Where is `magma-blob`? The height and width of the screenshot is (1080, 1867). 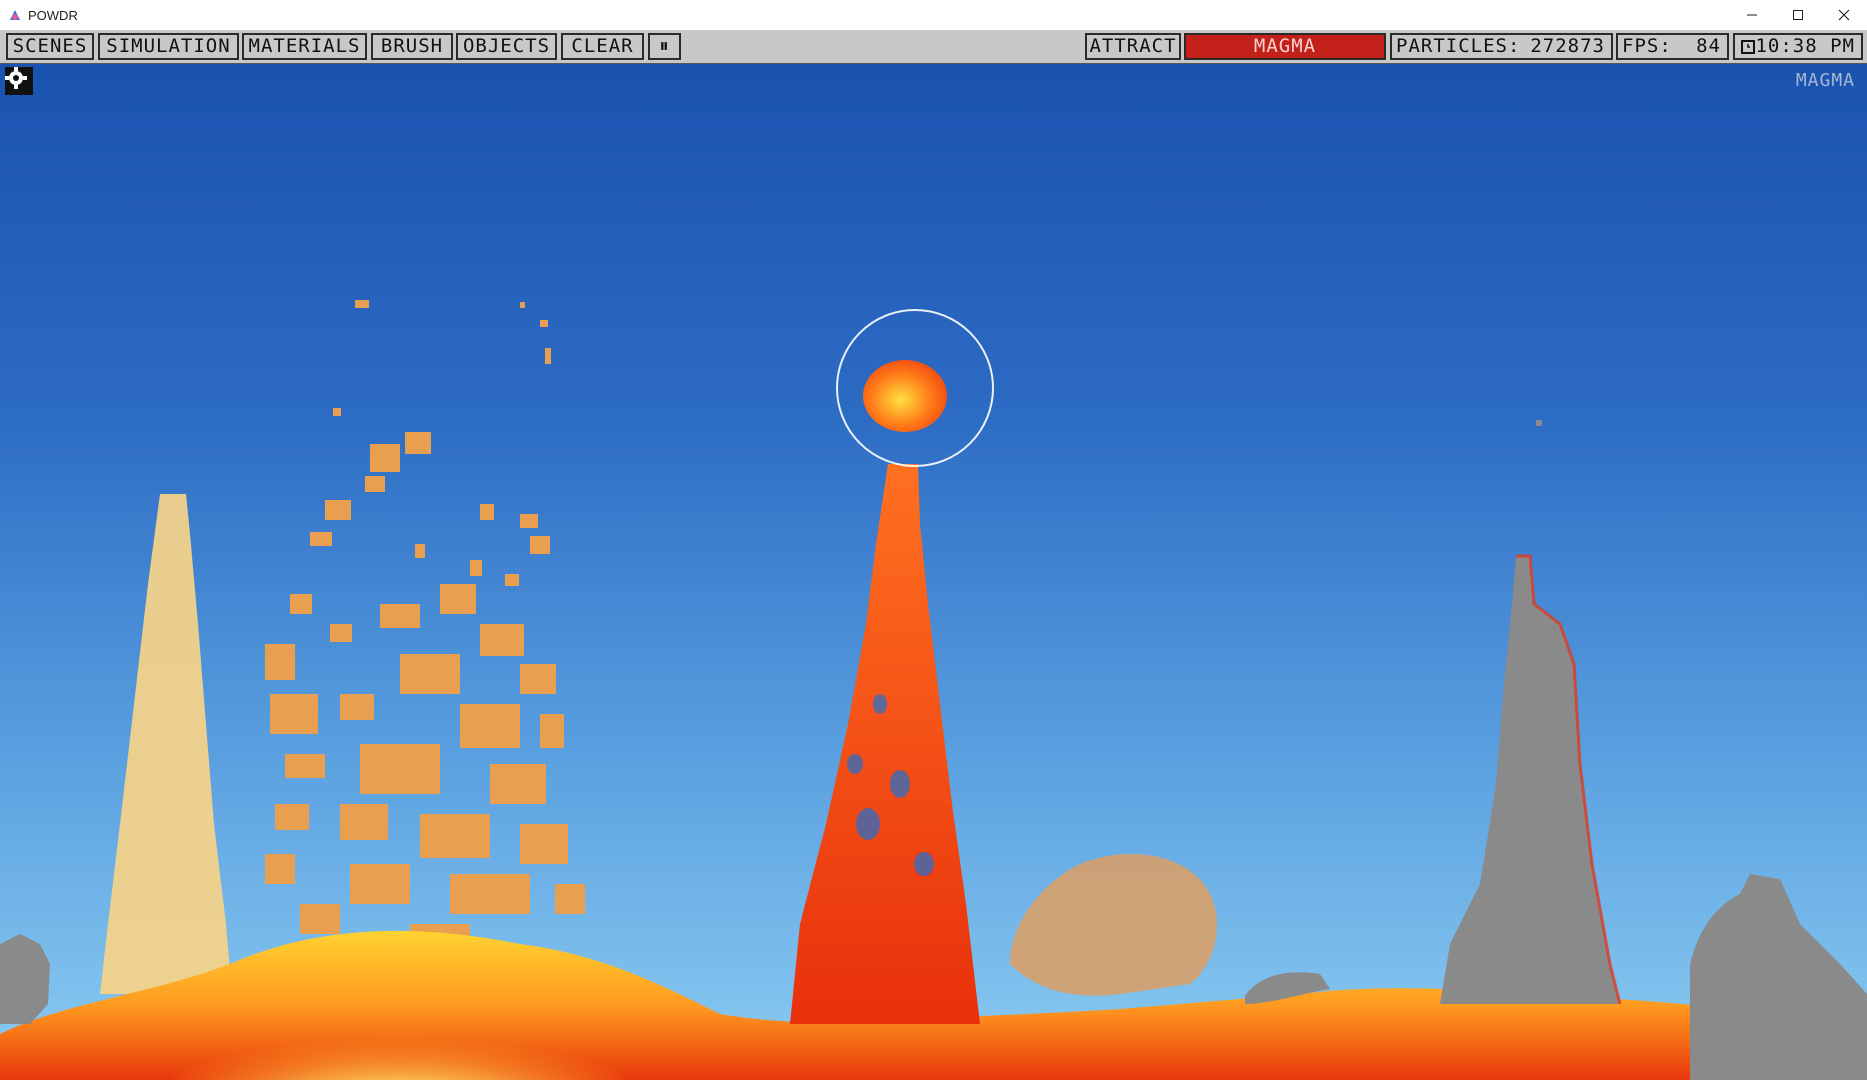
magma-blob is located at coordinates (905, 396).